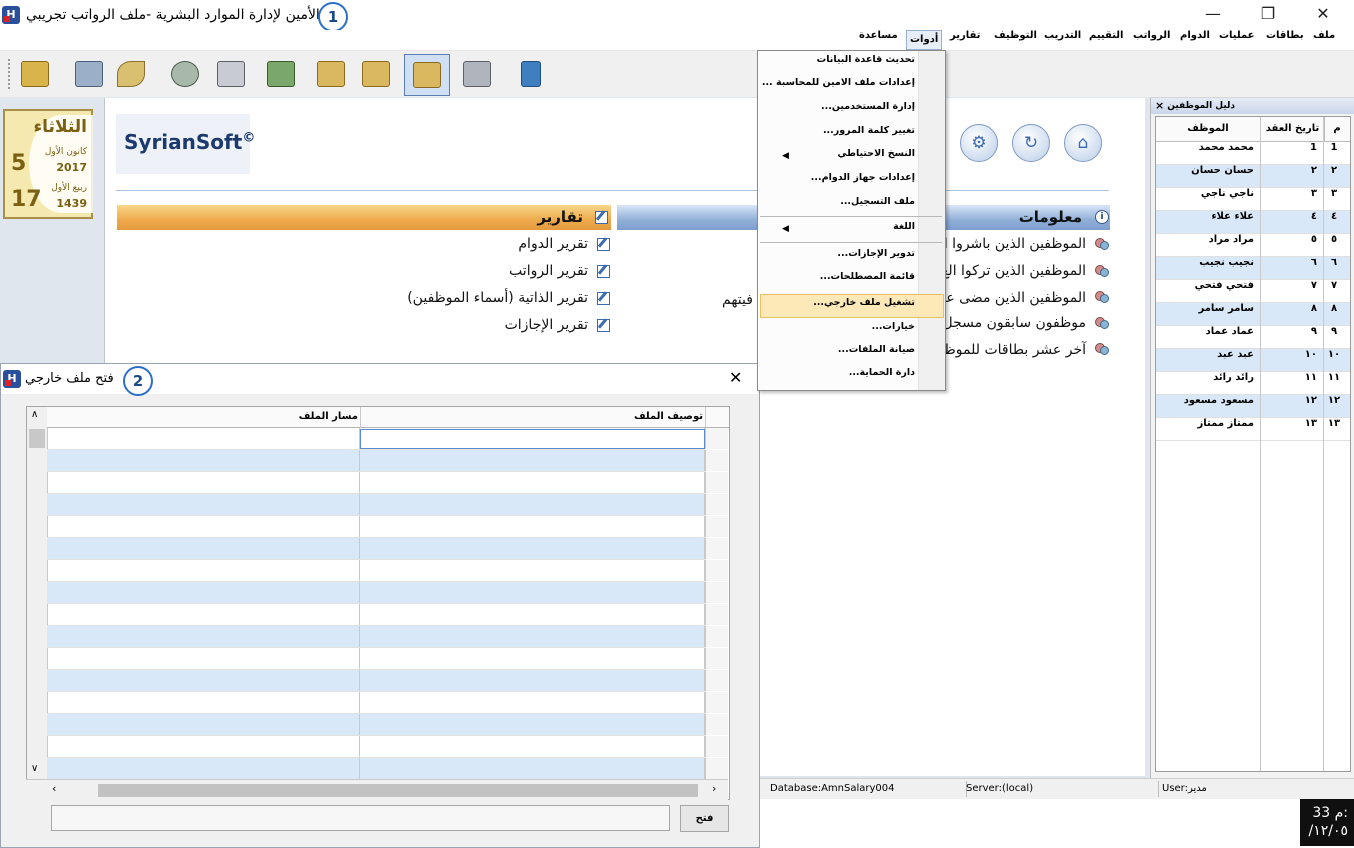  What do you see at coordinates (1253, 199) in the screenshot?
I see `employee-row: ٣ ٣ ناجي ناجي` at bounding box center [1253, 199].